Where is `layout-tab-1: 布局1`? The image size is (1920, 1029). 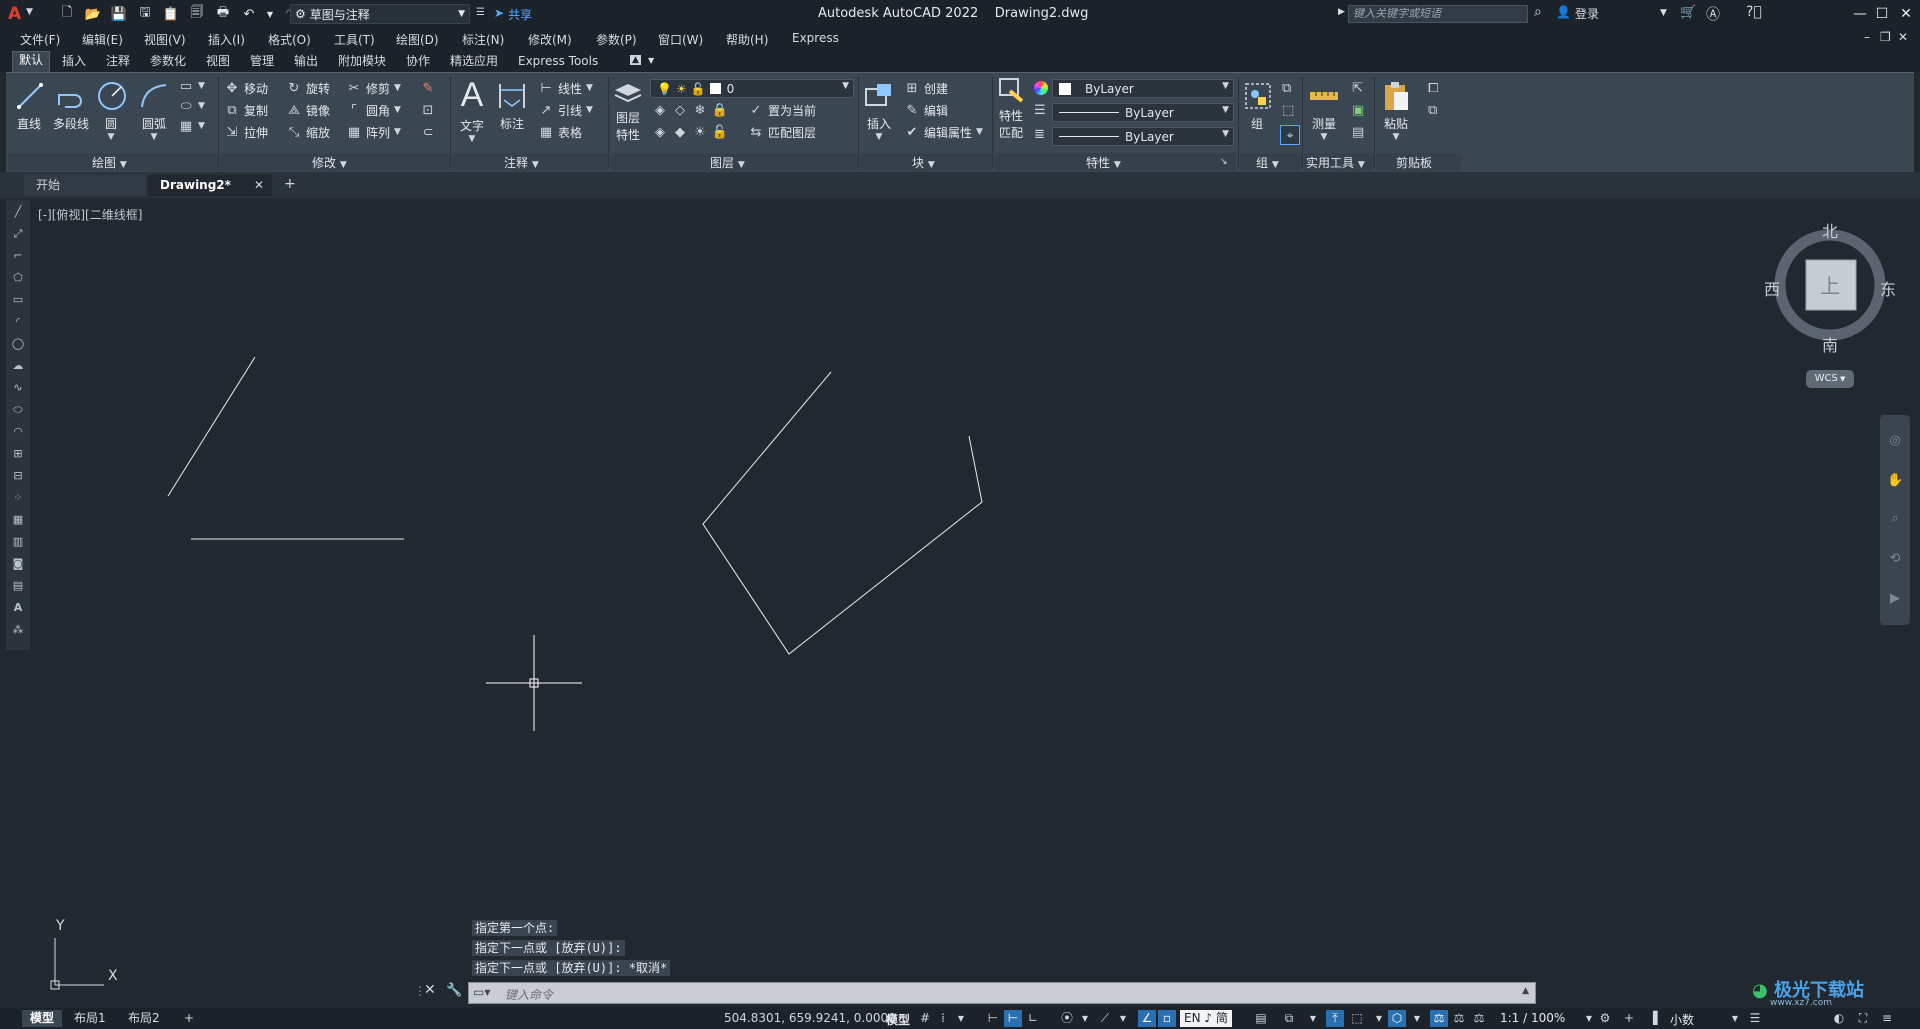 layout-tab-1: 布局1 is located at coordinates (90, 1018).